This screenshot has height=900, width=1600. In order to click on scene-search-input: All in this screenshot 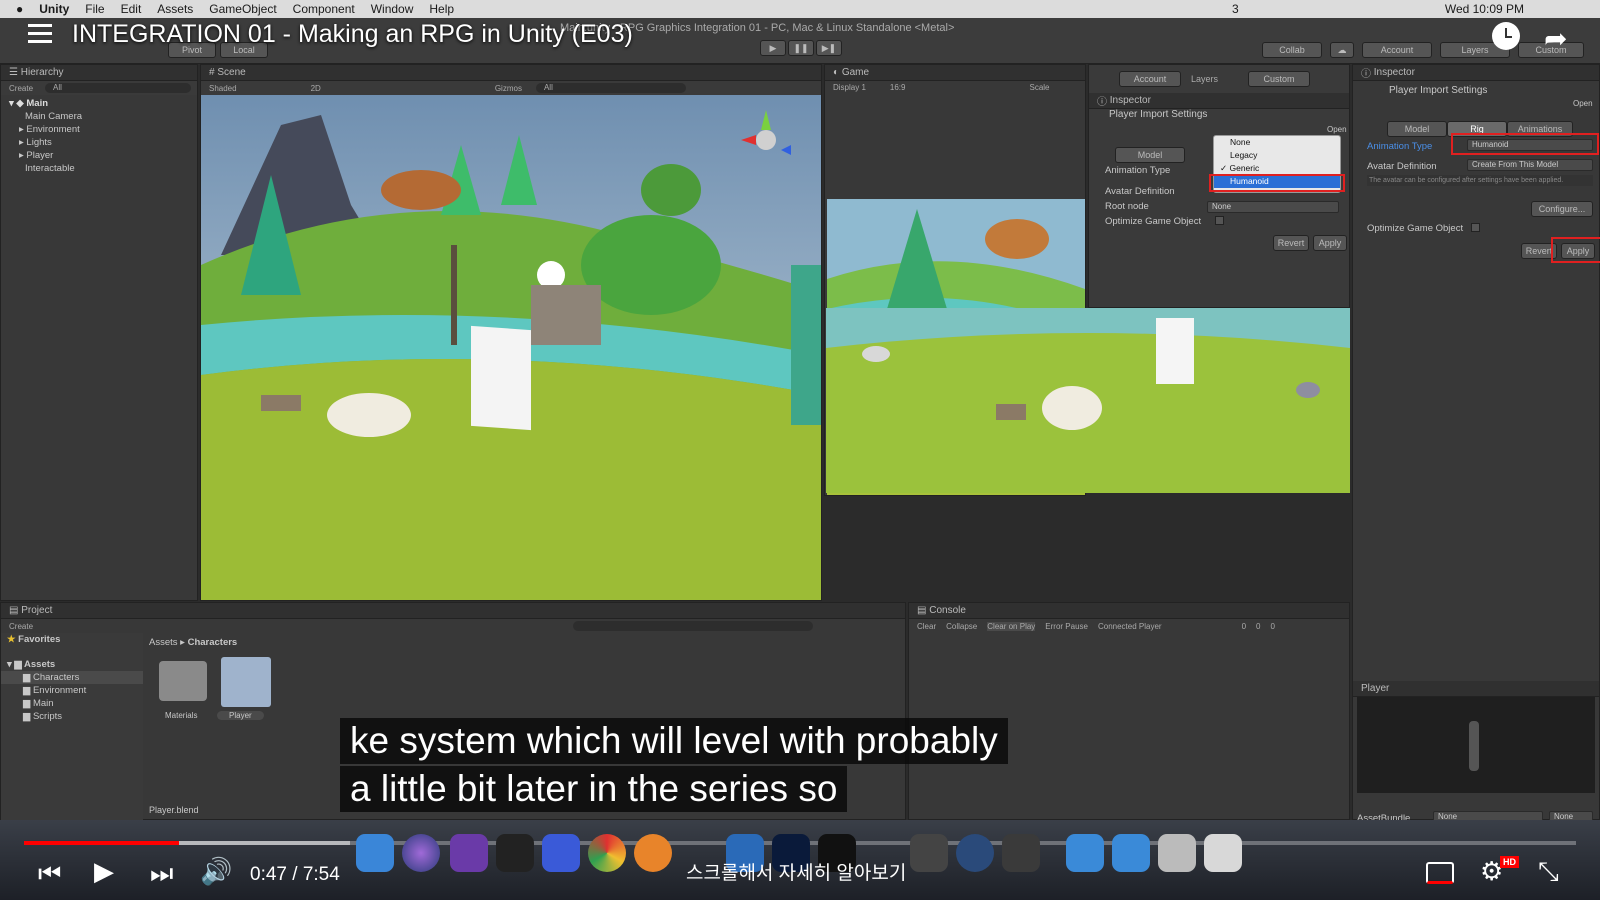, I will do `click(610, 88)`.